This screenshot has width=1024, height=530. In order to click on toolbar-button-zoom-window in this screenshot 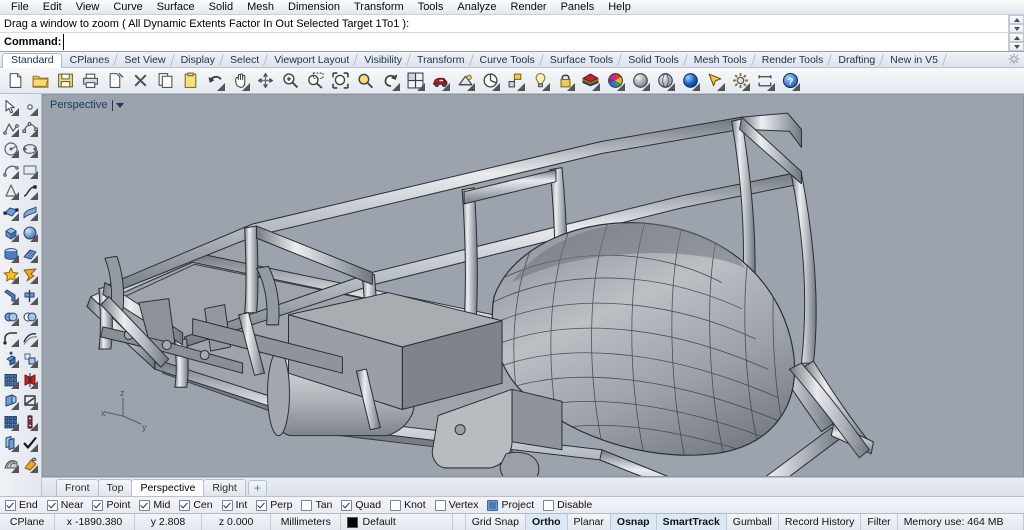, I will do `click(315, 81)`.